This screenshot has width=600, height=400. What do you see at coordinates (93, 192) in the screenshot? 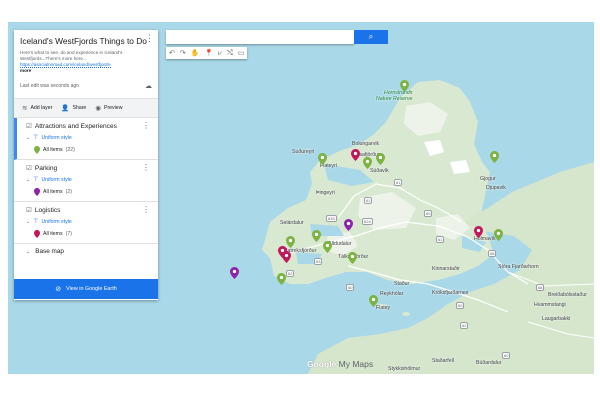
I see `layer-items-row: All items (2)` at bounding box center [93, 192].